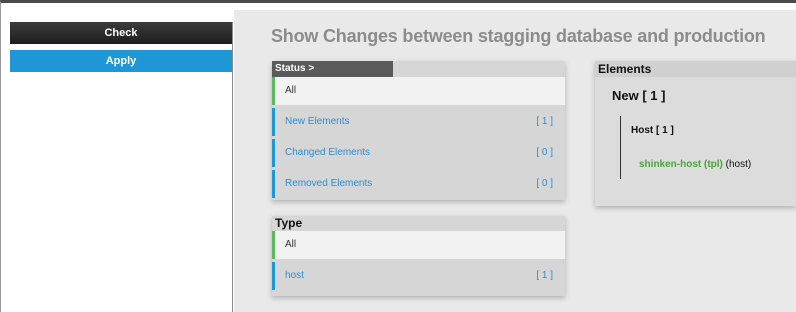 Image resolution: width=796 pixels, height=312 pixels. Describe the element at coordinates (418, 184) in the screenshot. I see `status-filter-removed-elements: Removed Elements [ 0 ]` at that location.